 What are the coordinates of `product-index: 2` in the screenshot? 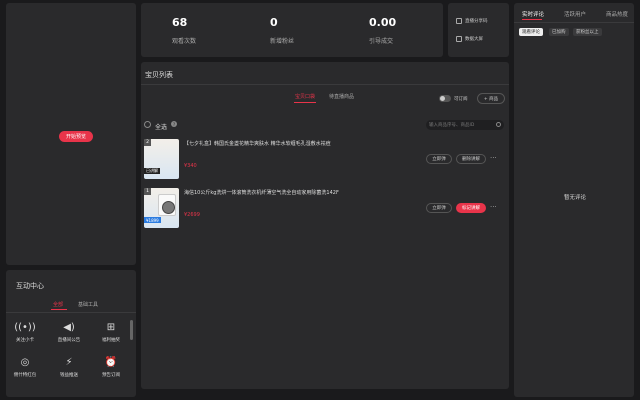 It's located at (147, 142).